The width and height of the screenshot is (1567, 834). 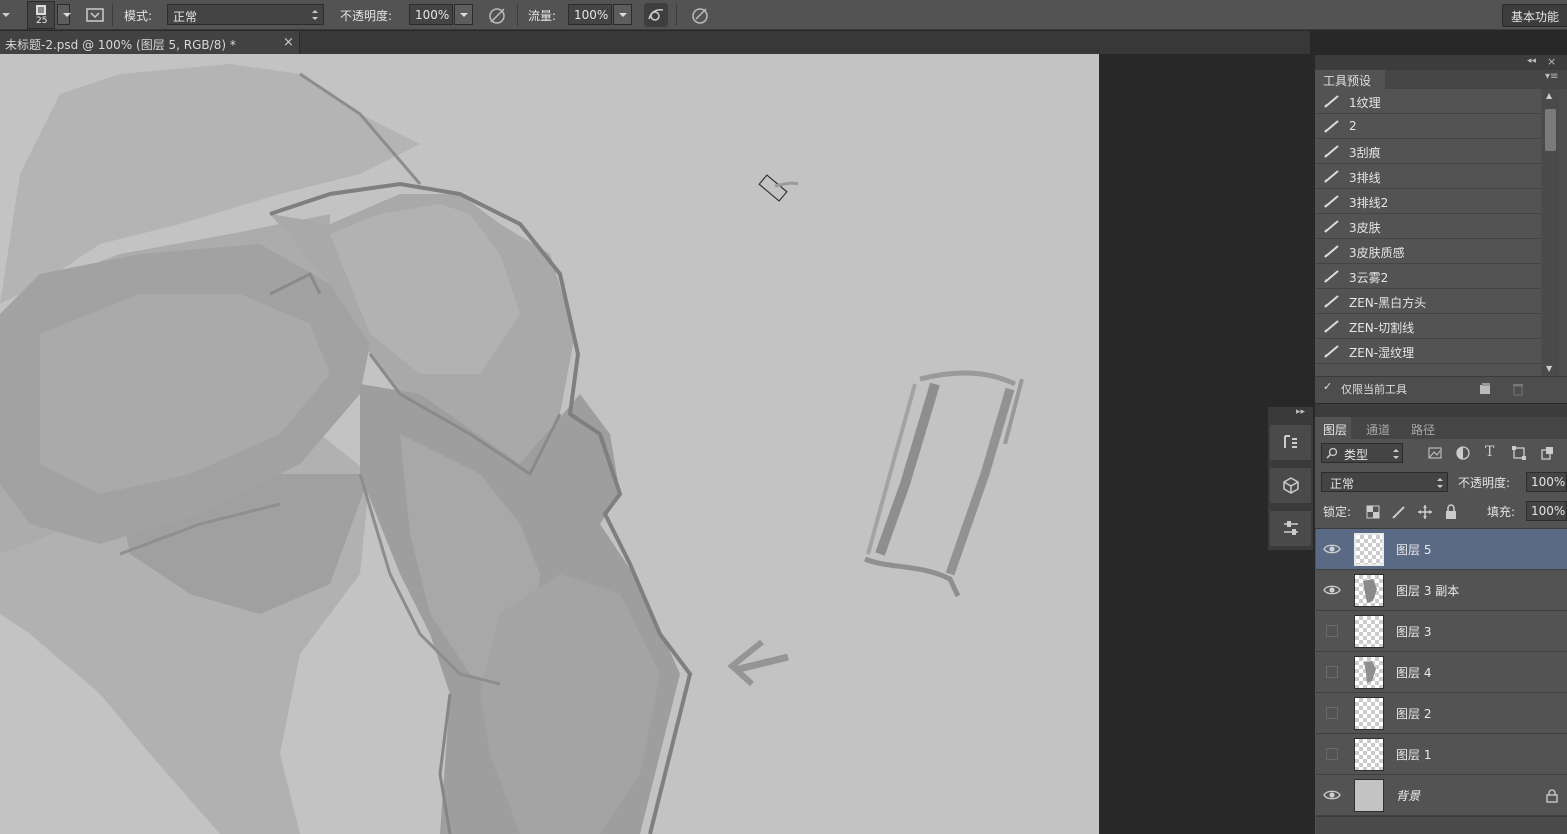 What do you see at coordinates (1327, 386) in the screenshot?
I see `current-tool-only-checkbox: ✓` at bounding box center [1327, 386].